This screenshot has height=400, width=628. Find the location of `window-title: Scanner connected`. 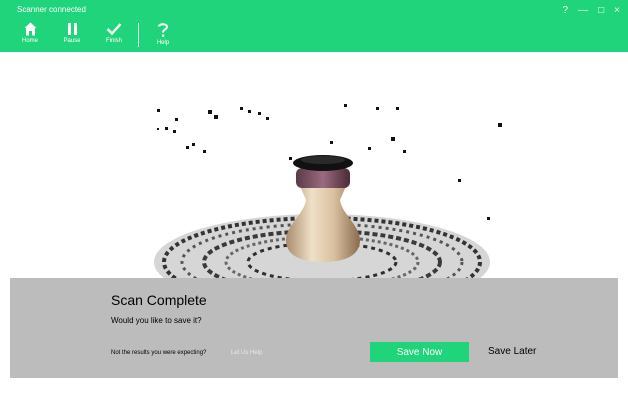

window-title: Scanner connected is located at coordinates (51, 9).